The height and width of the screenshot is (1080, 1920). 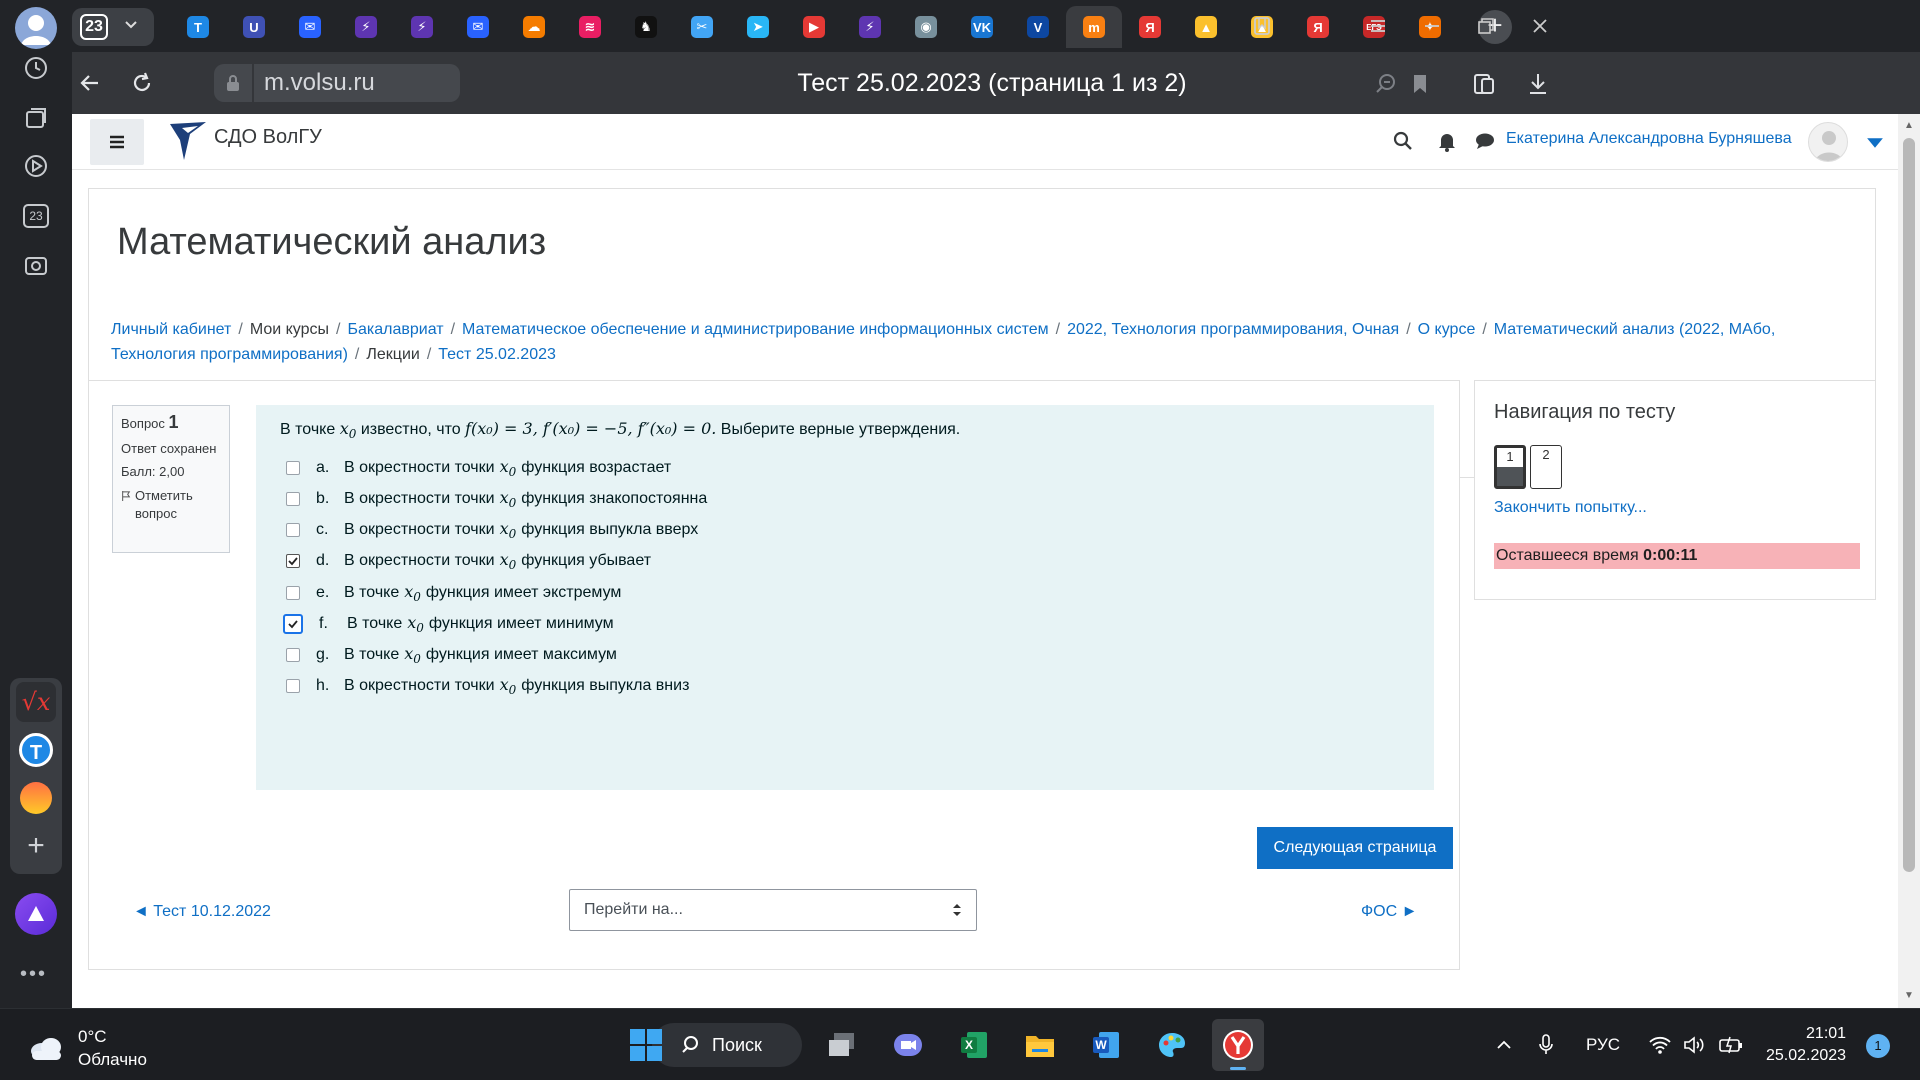 I want to click on bookmarks-panel-icon, so click(x=1262, y=26).